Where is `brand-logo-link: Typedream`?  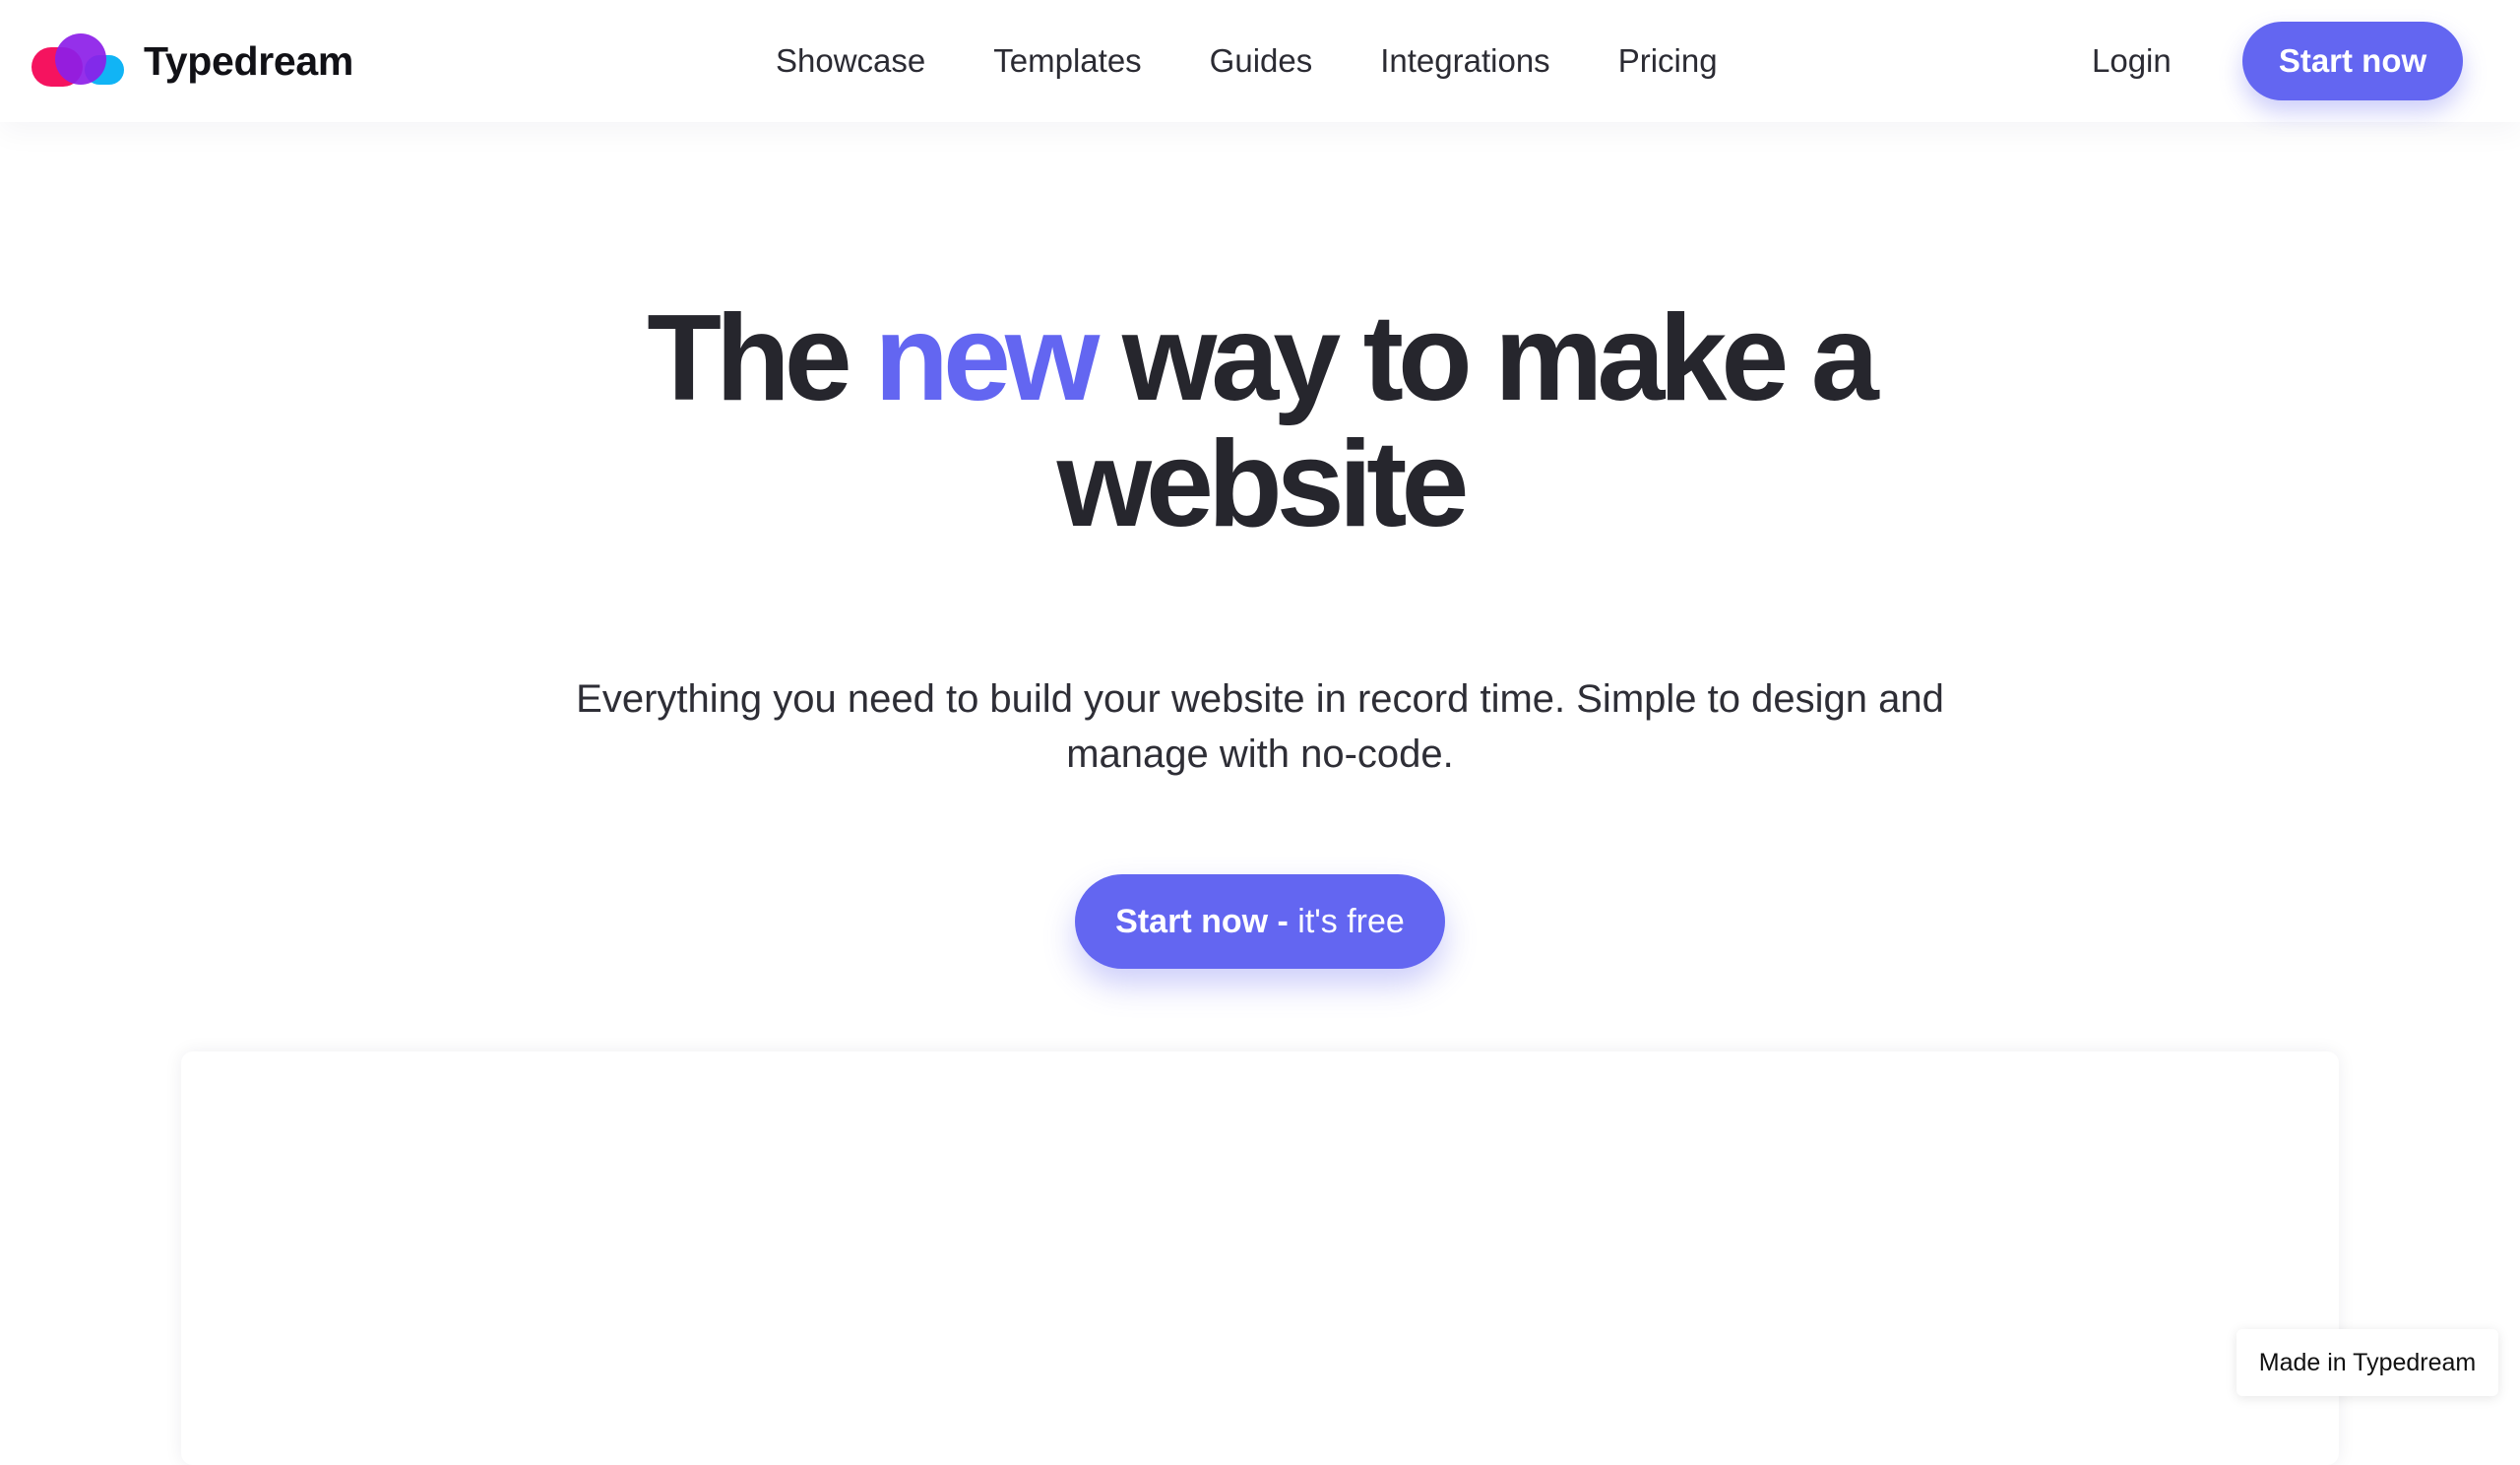 brand-logo-link: Typedream is located at coordinates (192, 62).